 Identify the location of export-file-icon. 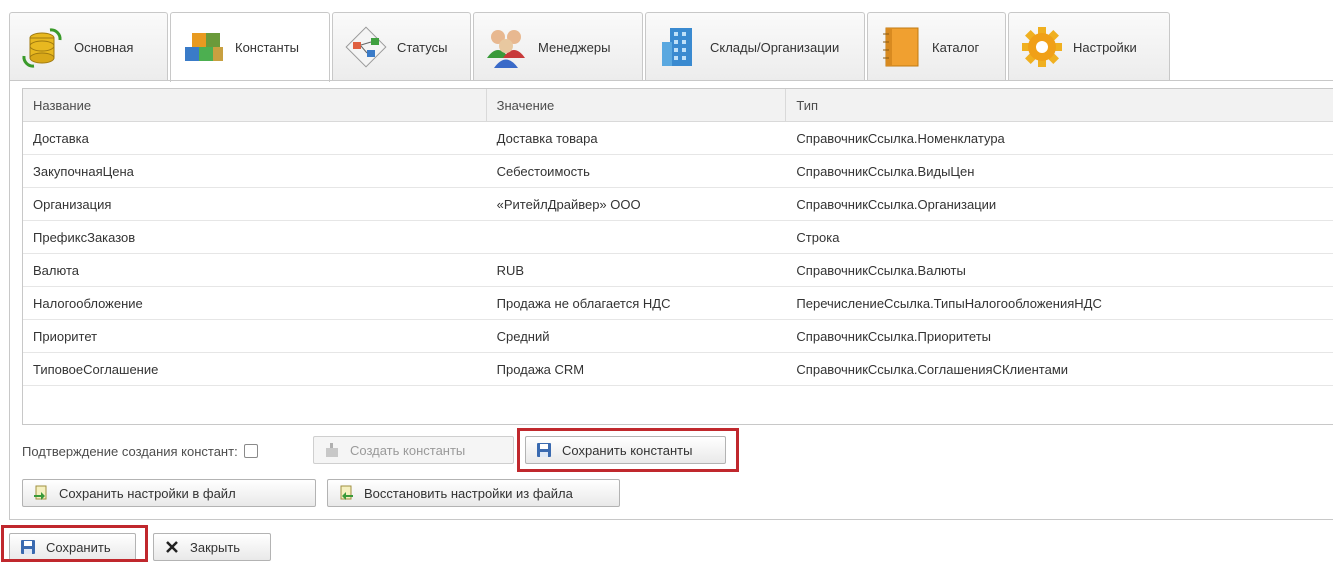
(40, 492).